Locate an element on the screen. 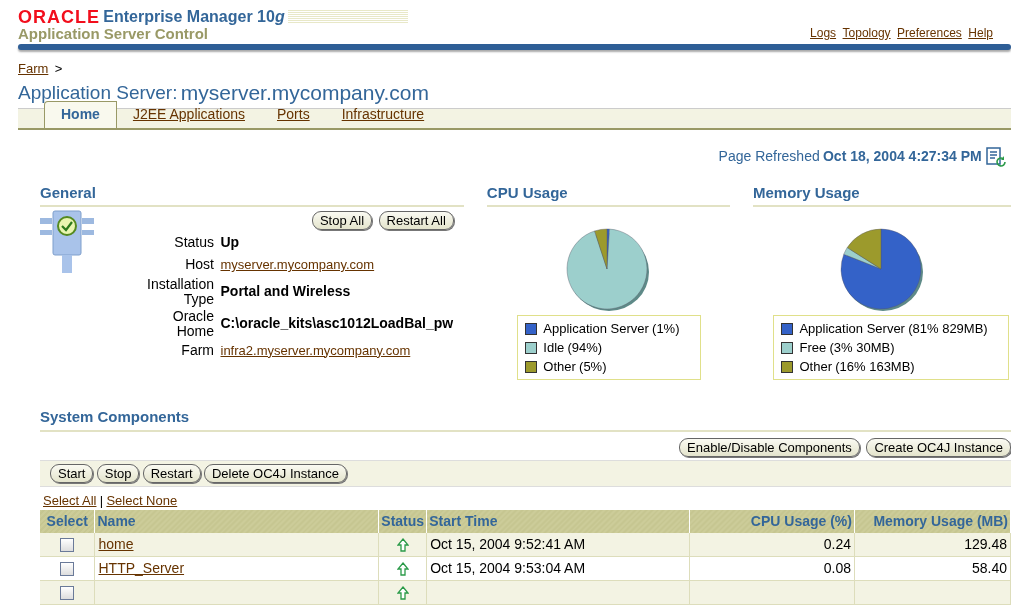  legend-value: (81% 829MB) is located at coordinates (948, 329).